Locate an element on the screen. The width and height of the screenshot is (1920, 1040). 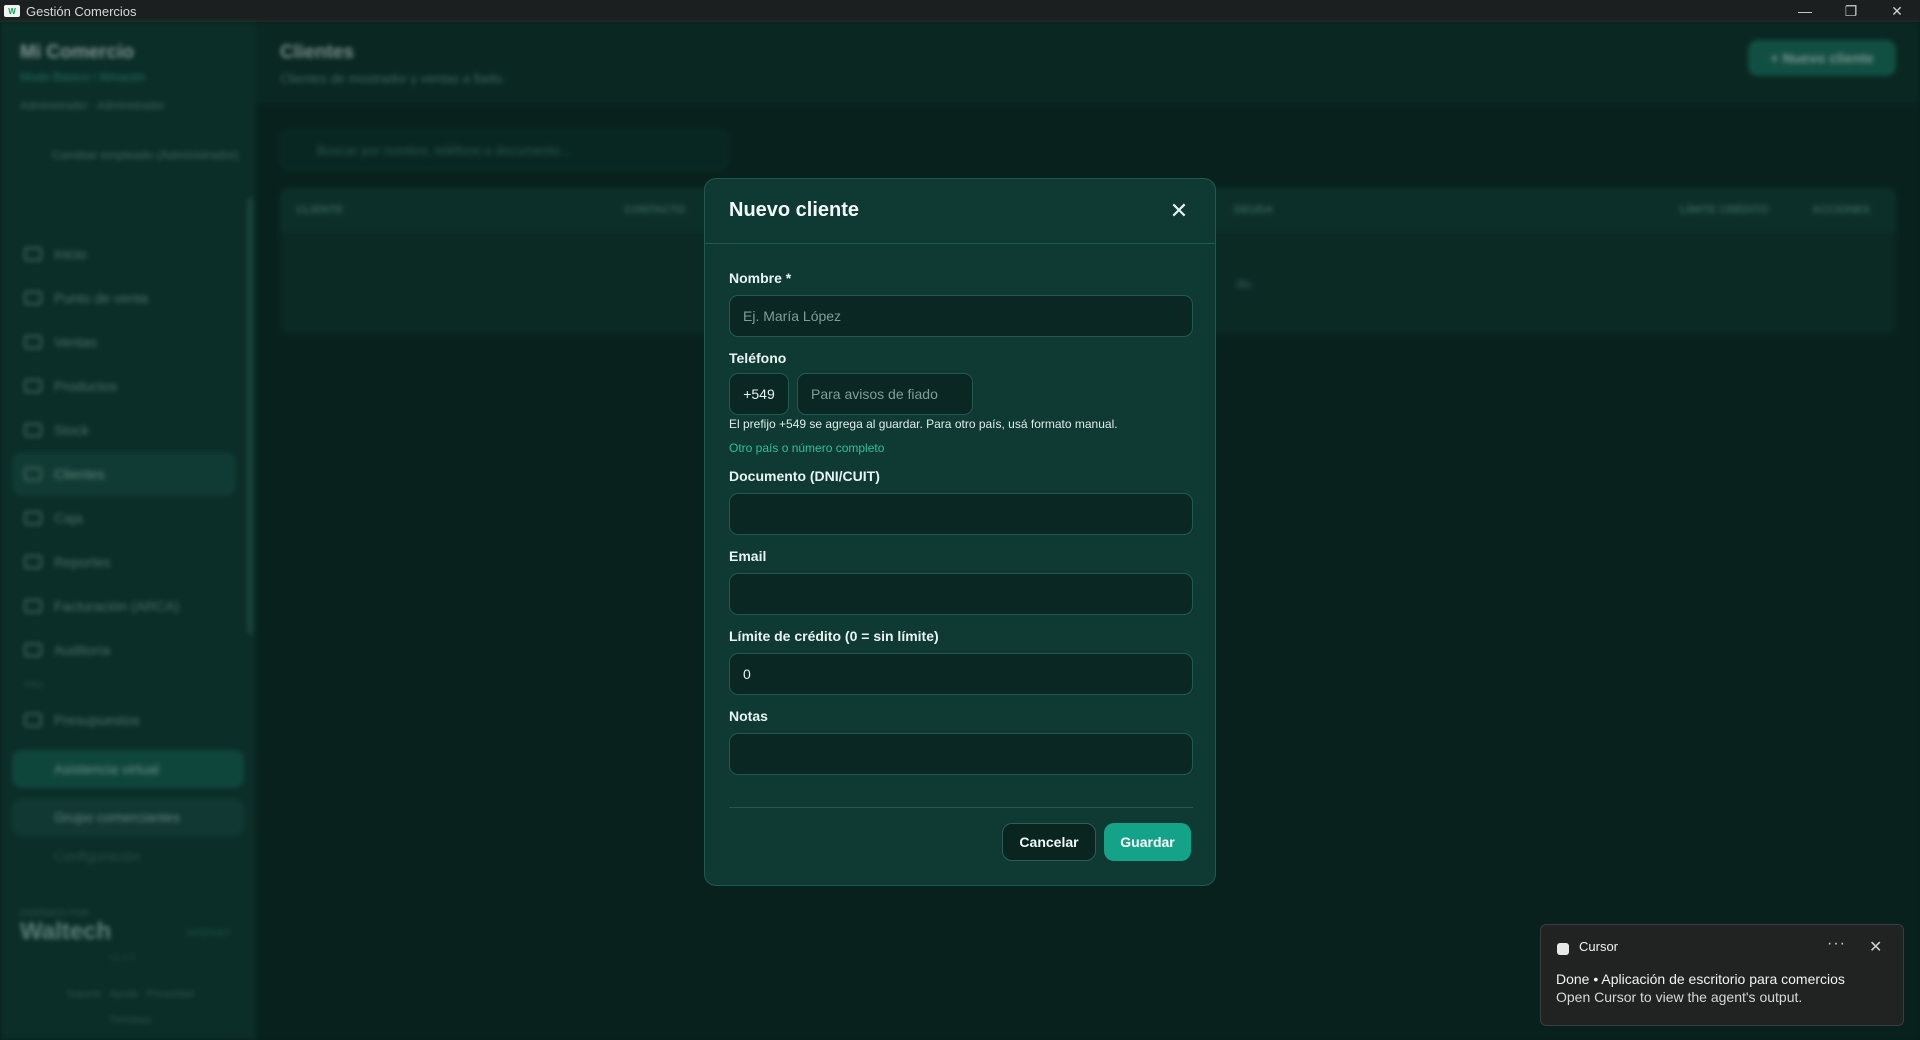
phone-prefix: +549 is located at coordinates (759, 394).